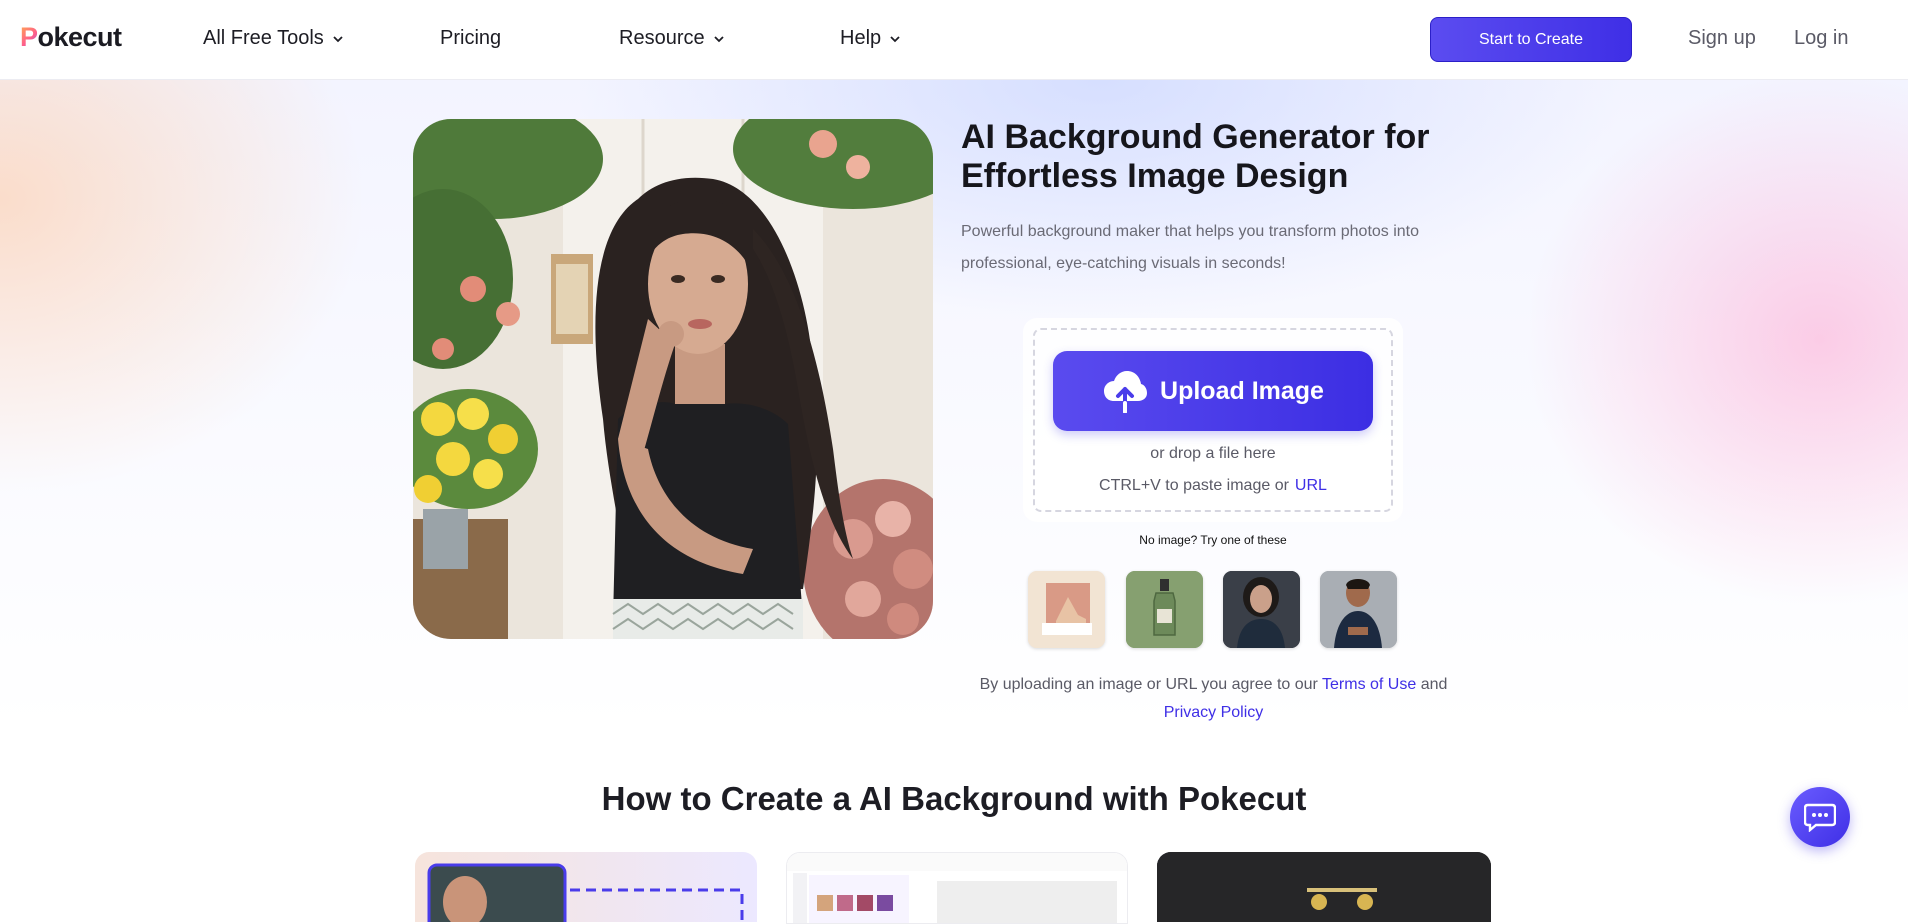 The width and height of the screenshot is (1908, 924). I want to click on nav-pricing: Pricing, so click(470, 38).